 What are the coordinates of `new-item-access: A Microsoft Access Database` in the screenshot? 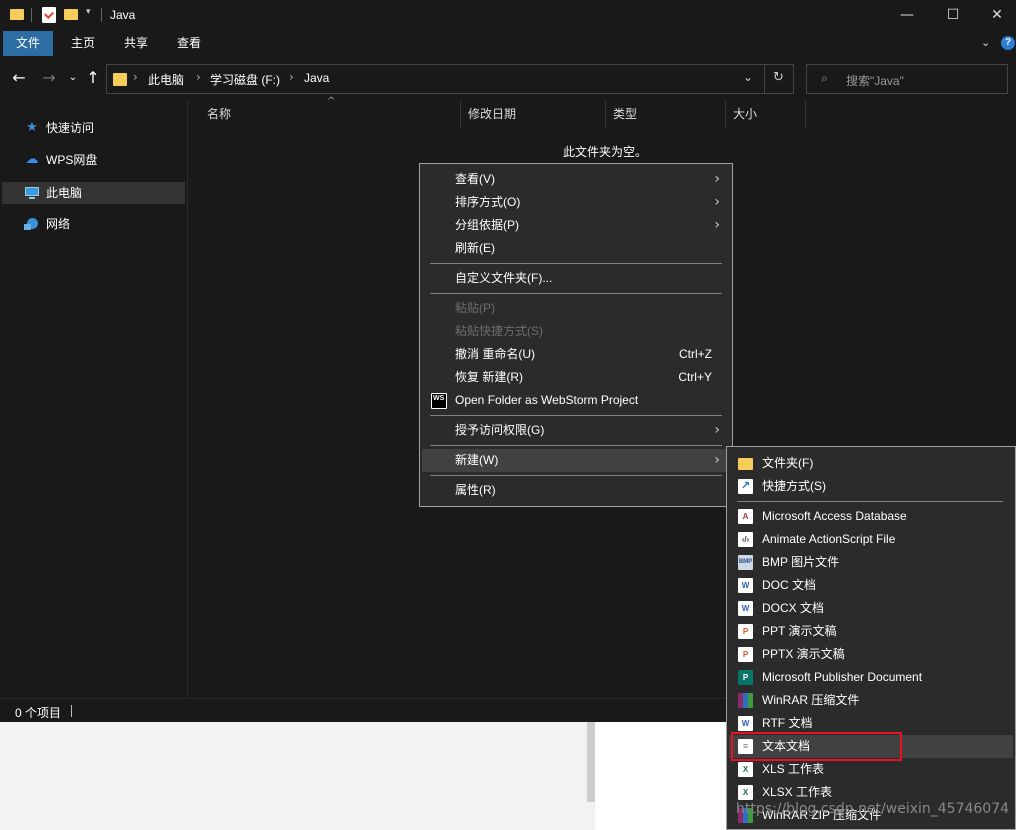 It's located at (871, 516).